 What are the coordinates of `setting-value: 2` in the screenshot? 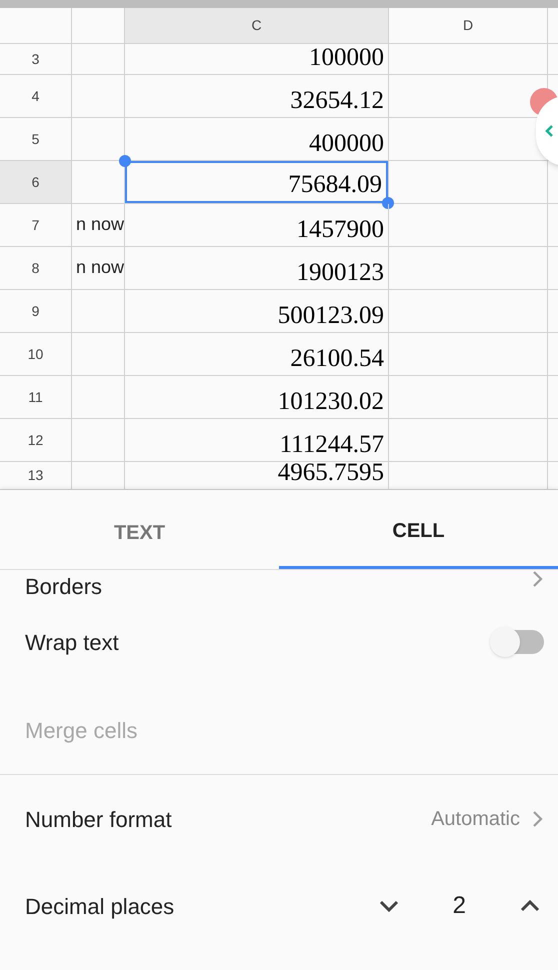 It's located at (459, 906).